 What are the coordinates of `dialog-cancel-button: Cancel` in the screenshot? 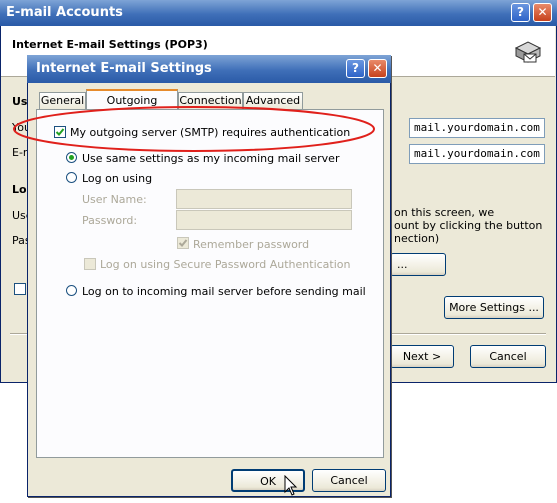 It's located at (349, 480).